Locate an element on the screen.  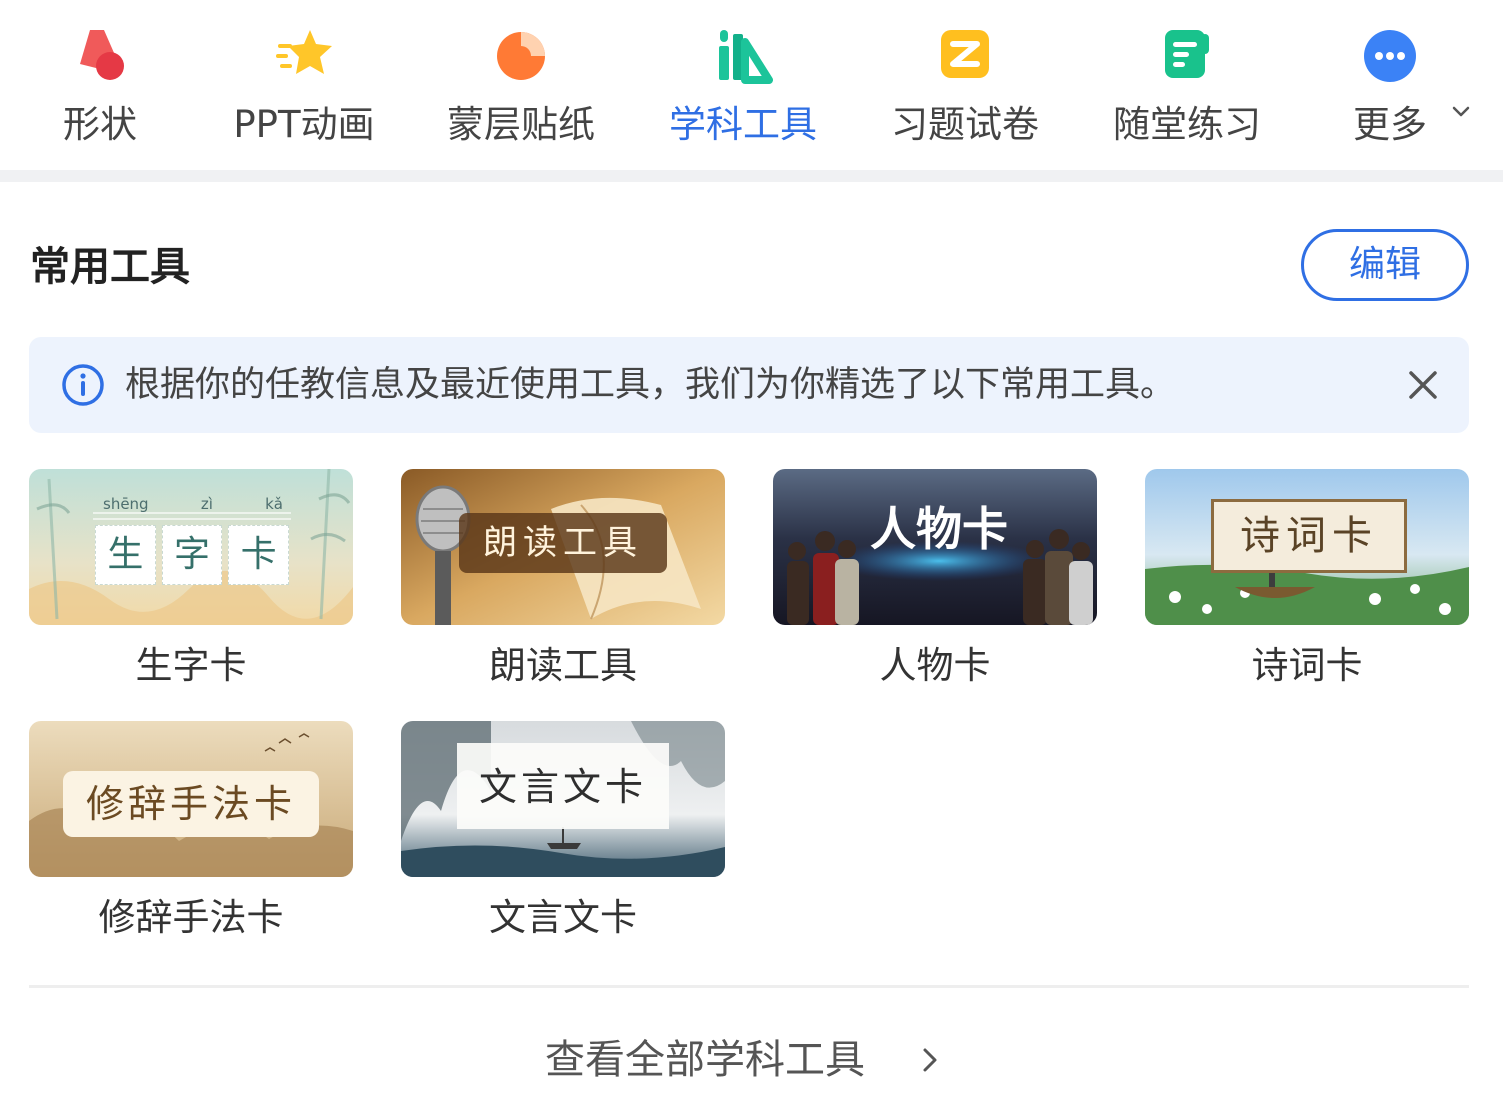
card-thumbnail: 文言文卡 is located at coordinates (563, 799).